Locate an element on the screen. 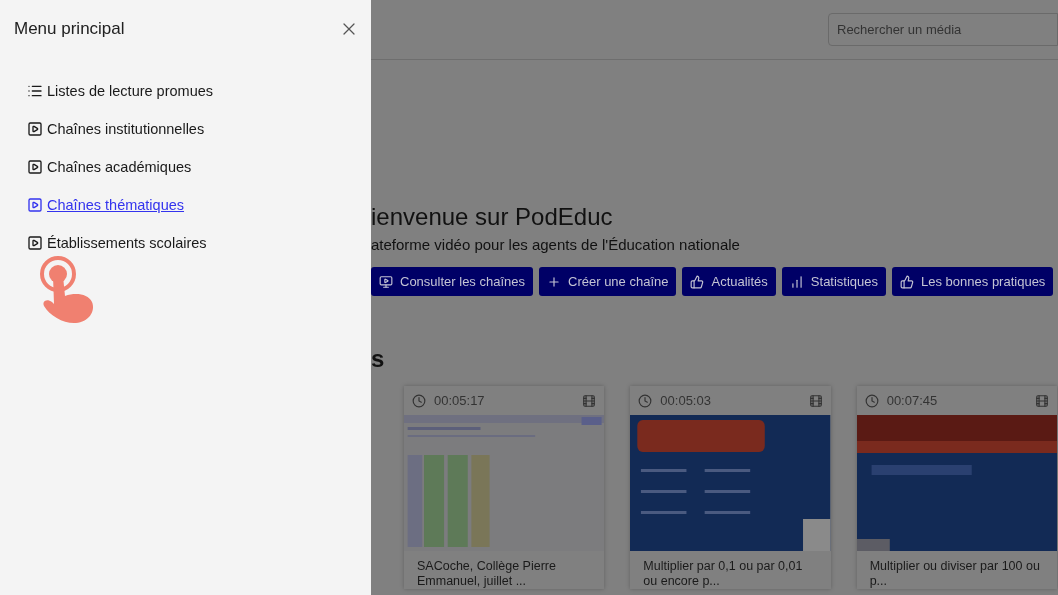 The image size is (1058, 595). bar-chart-icon is located at coordinates (796, 281).